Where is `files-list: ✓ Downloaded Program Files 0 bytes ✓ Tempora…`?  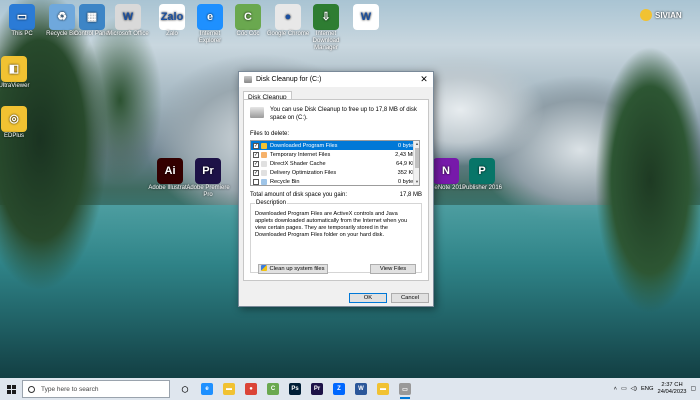
files-list: ✓ Downloaded Program Files 0 bytes ✓ Tempora… is located at coordinates (335, 163).